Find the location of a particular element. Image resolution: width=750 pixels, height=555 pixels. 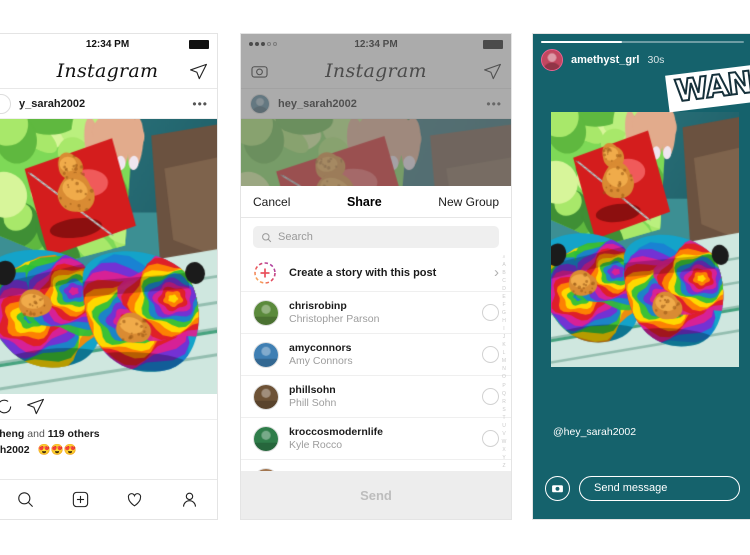

alphabet-index-letter: L is located at coordinates (504, 353).